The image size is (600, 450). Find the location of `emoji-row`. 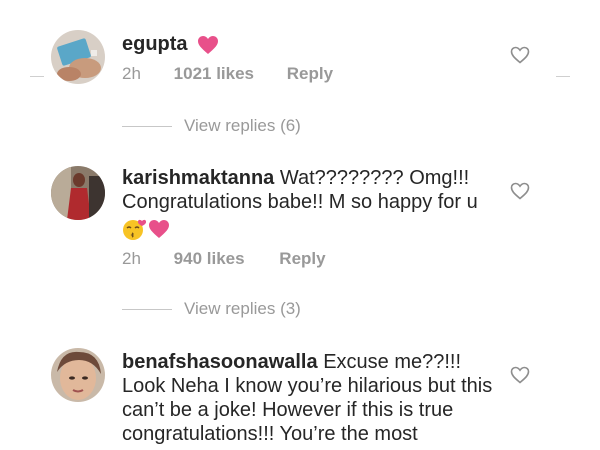

emoji-row is located at coordinates (312, 228).